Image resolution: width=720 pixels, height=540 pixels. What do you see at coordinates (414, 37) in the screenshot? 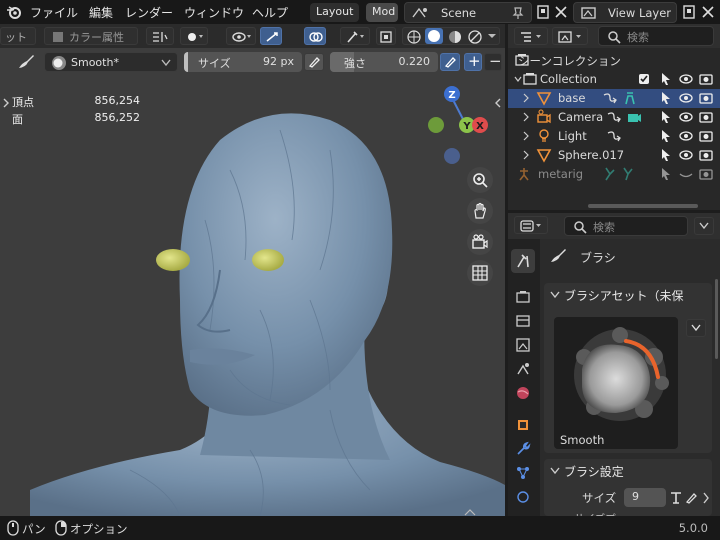
I see `wireframe-shading-icon` at bounding box center [414, 37].